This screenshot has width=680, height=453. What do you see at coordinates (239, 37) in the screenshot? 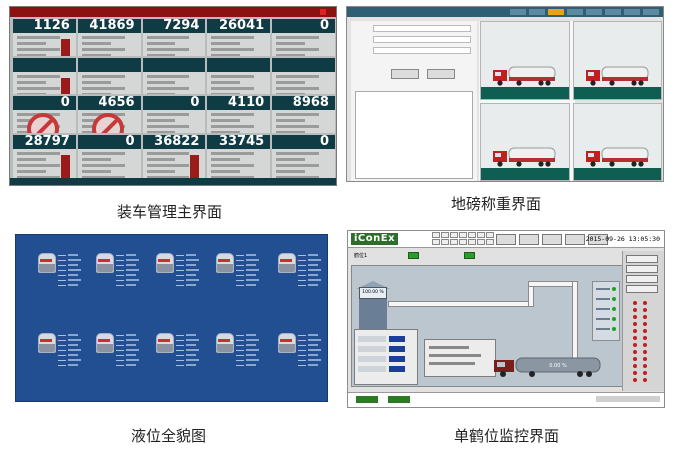
I see `bay-card: 26041` at bounding box center [239, 37].